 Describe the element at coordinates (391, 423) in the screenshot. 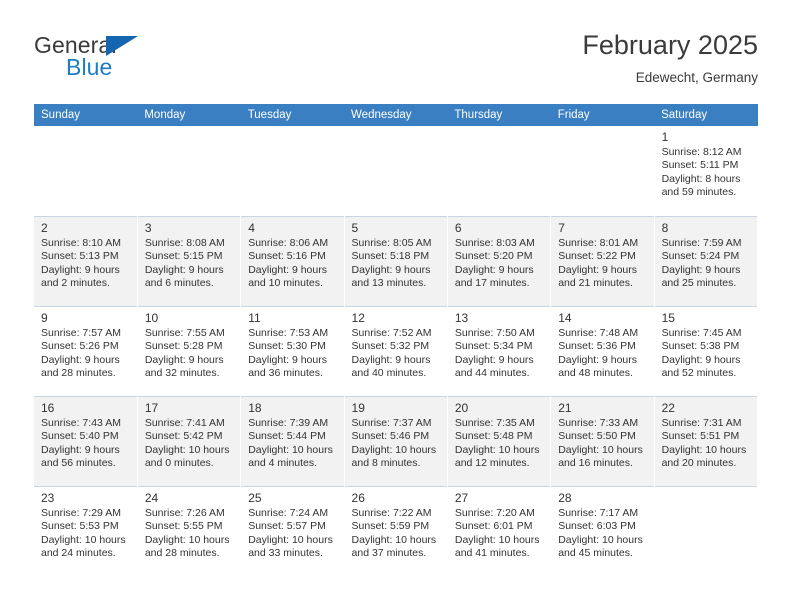

I see `sunrise-text: Sunrise: 7:37 AM` at that location.